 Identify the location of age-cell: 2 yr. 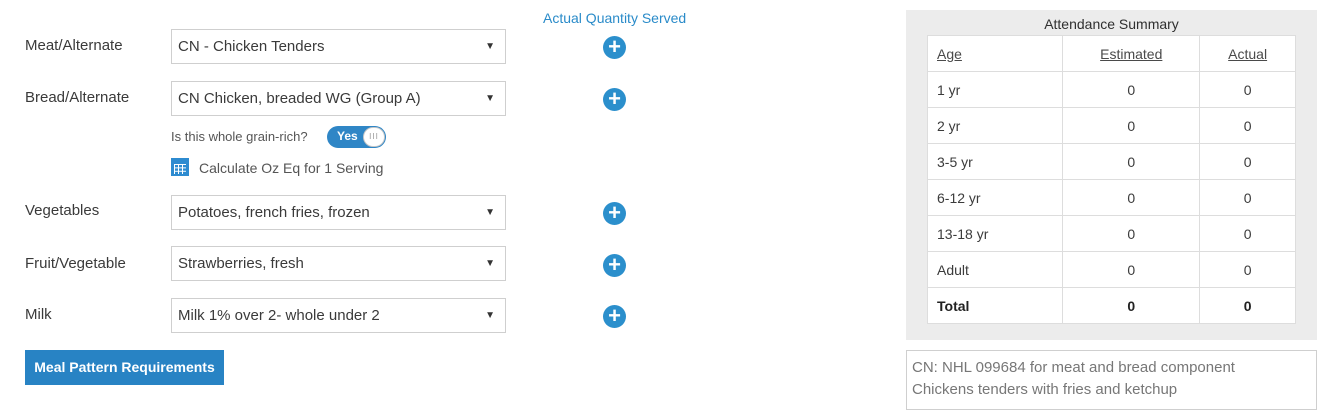
(995, 125).